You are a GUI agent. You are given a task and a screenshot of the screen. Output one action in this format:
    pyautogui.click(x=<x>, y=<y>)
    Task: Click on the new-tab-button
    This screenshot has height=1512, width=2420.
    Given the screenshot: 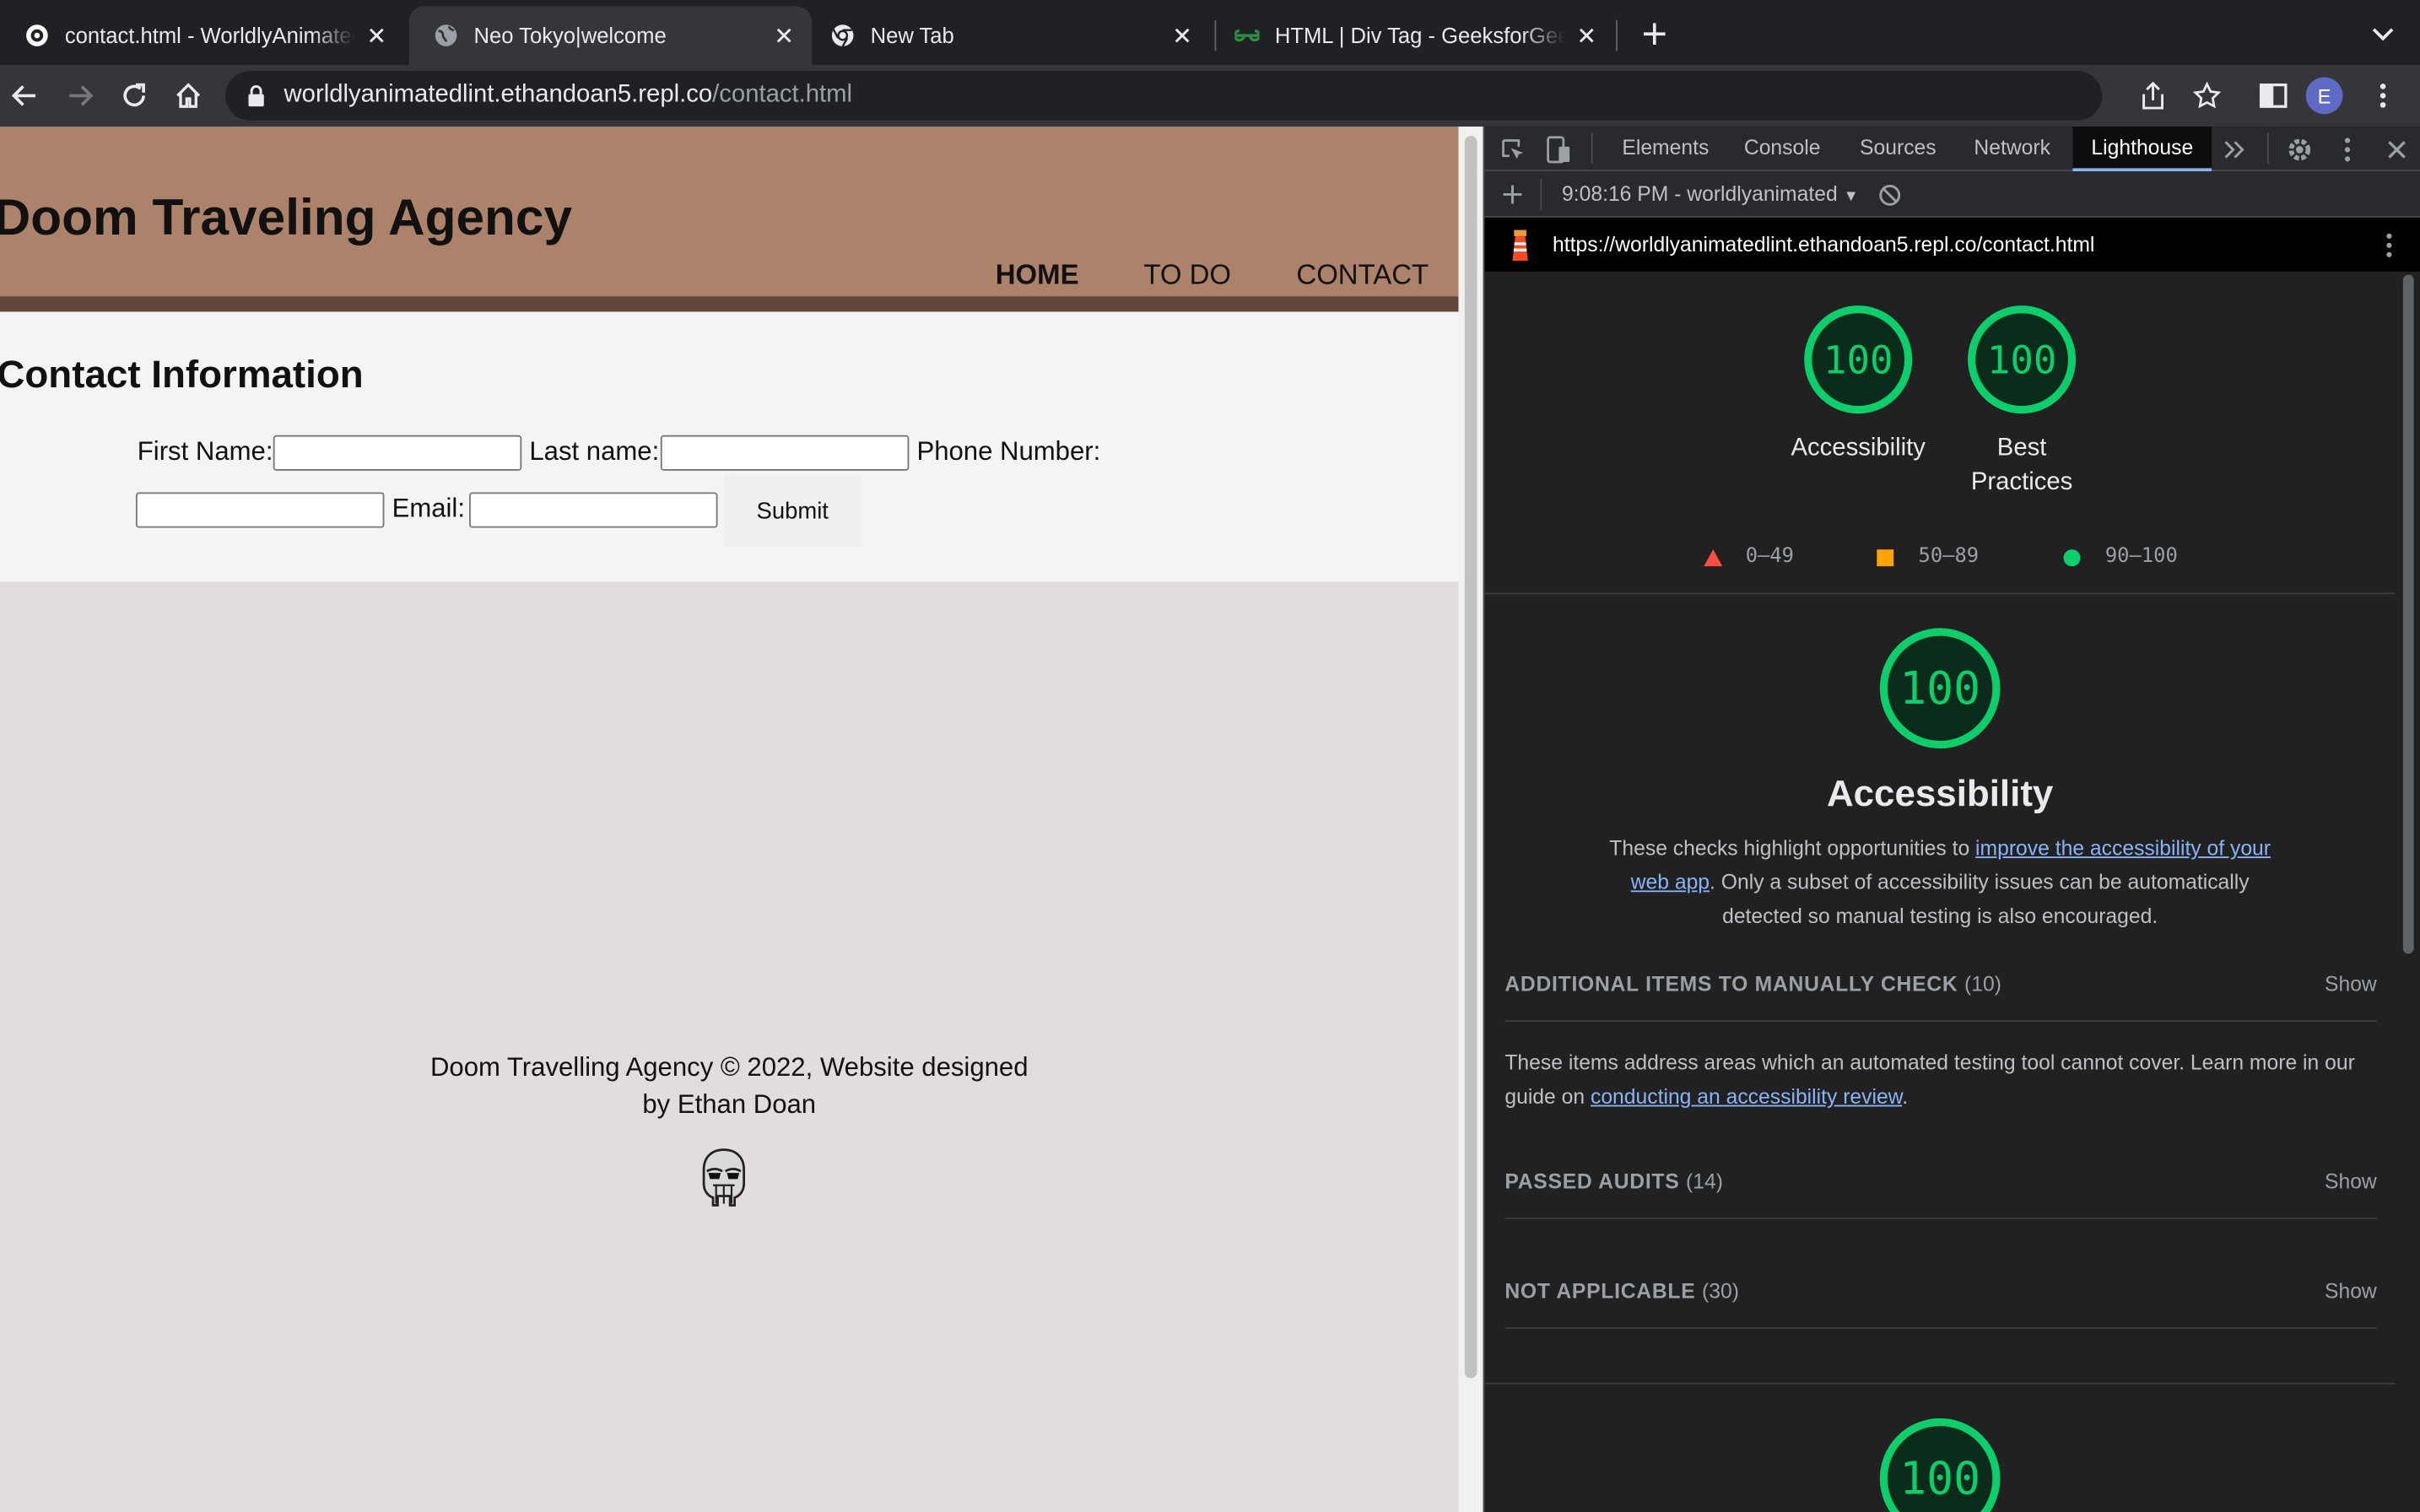 What is the action you would take?
    pyautogui.click(x=1654, y=34)
    